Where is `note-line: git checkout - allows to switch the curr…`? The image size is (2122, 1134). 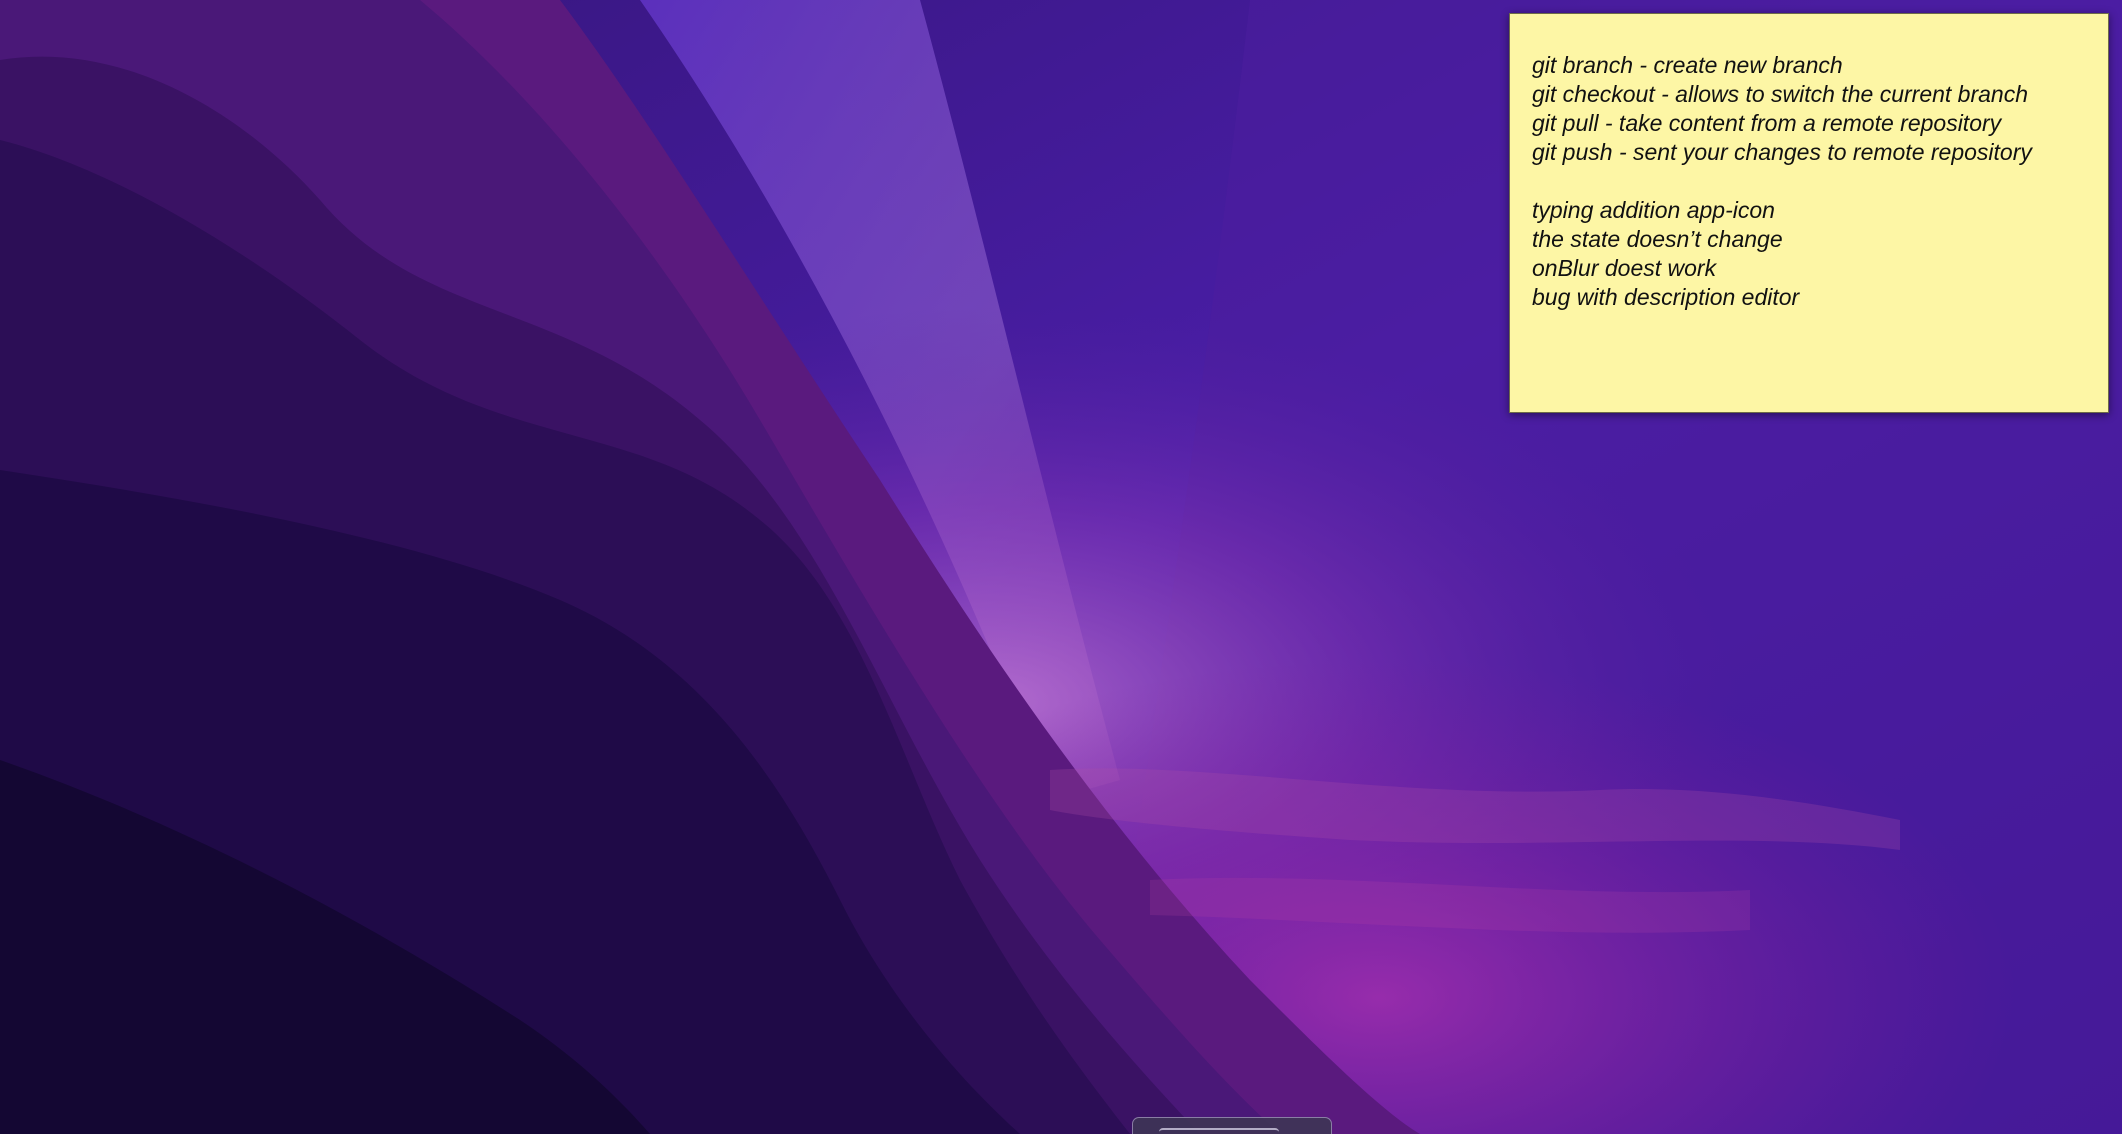
note-line: git checkout - allows to switch the curr… is located at coordinates (1780, 94).